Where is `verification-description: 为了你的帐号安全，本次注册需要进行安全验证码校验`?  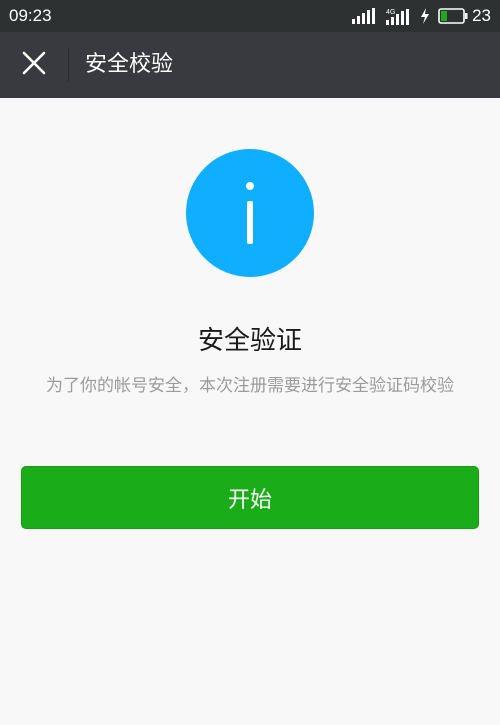 verification-description: 为了你的帐号安全，本次注册需要进行安全验证码校验 is located at coordinates (250, 386).